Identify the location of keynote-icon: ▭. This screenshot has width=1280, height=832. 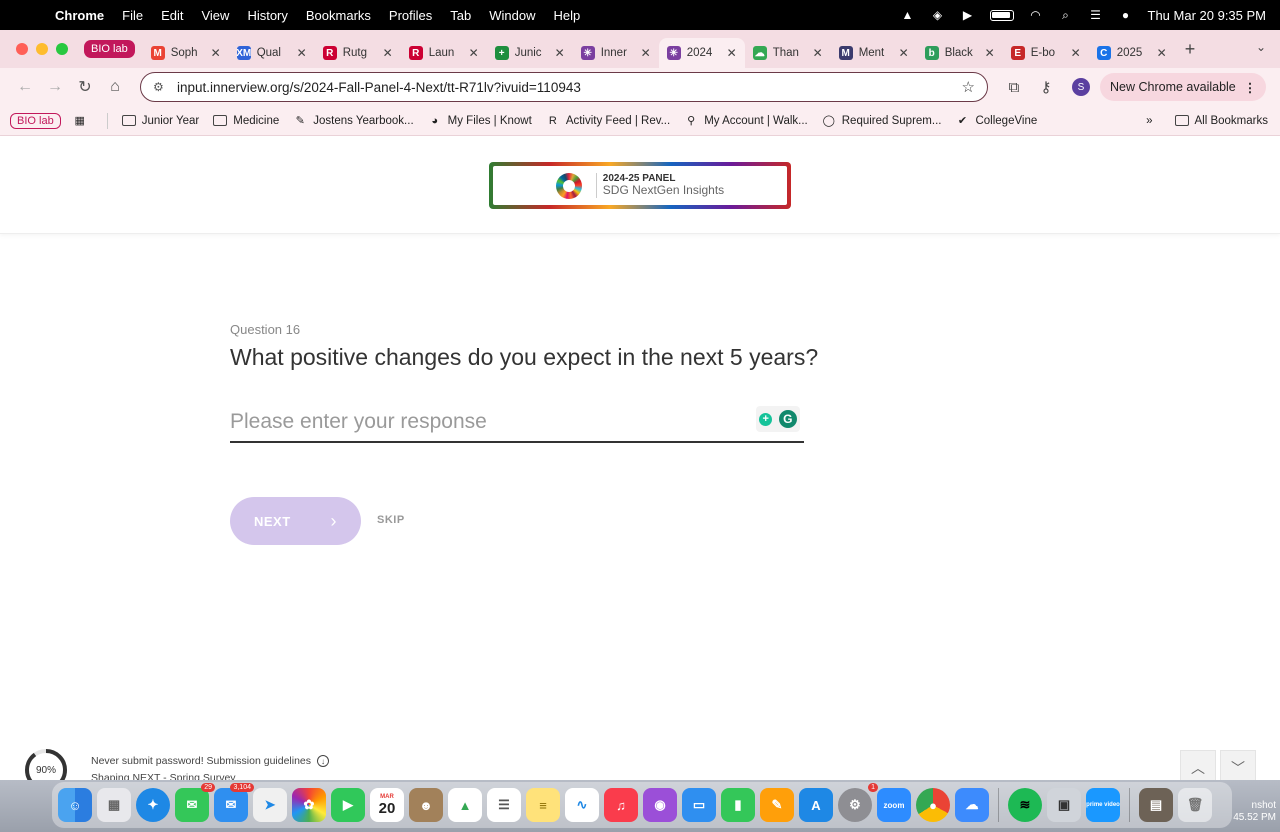
(699, 805).